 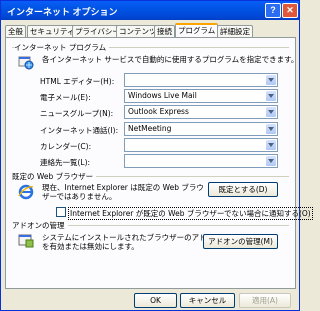 What do you see at coordinates (265, 300) in the screenshot?
I see `apply-button: 適用(A)` at bounding box center [265, 300].